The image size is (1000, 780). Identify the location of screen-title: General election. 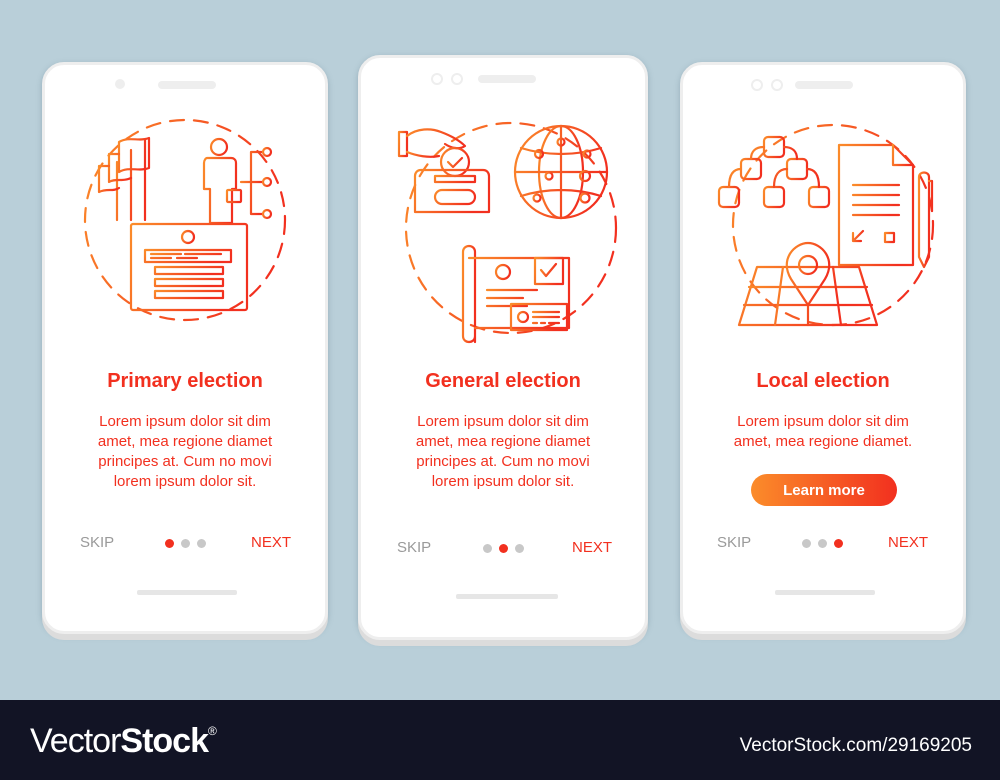
(503, 381).